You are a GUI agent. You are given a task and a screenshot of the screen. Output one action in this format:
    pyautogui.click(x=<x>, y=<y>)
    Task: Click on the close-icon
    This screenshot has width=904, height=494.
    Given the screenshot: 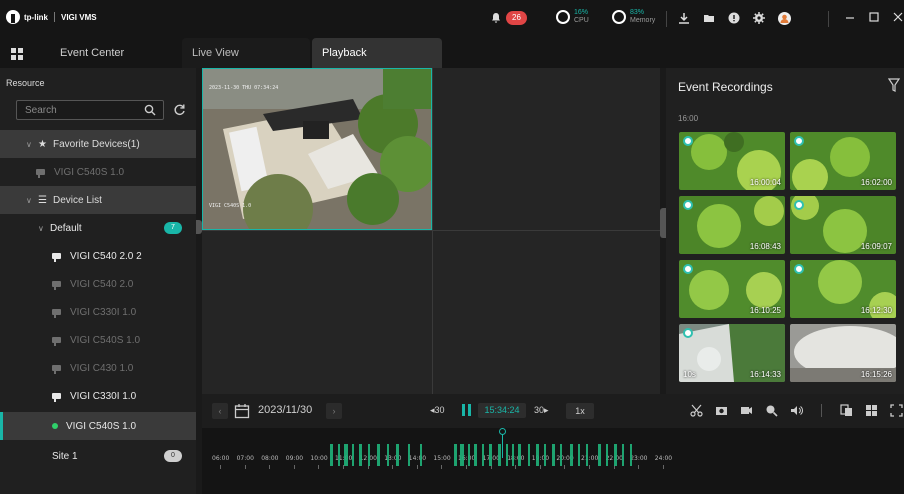 What is the action you would take?
    pyautogui.click(x=898, y=18)
    